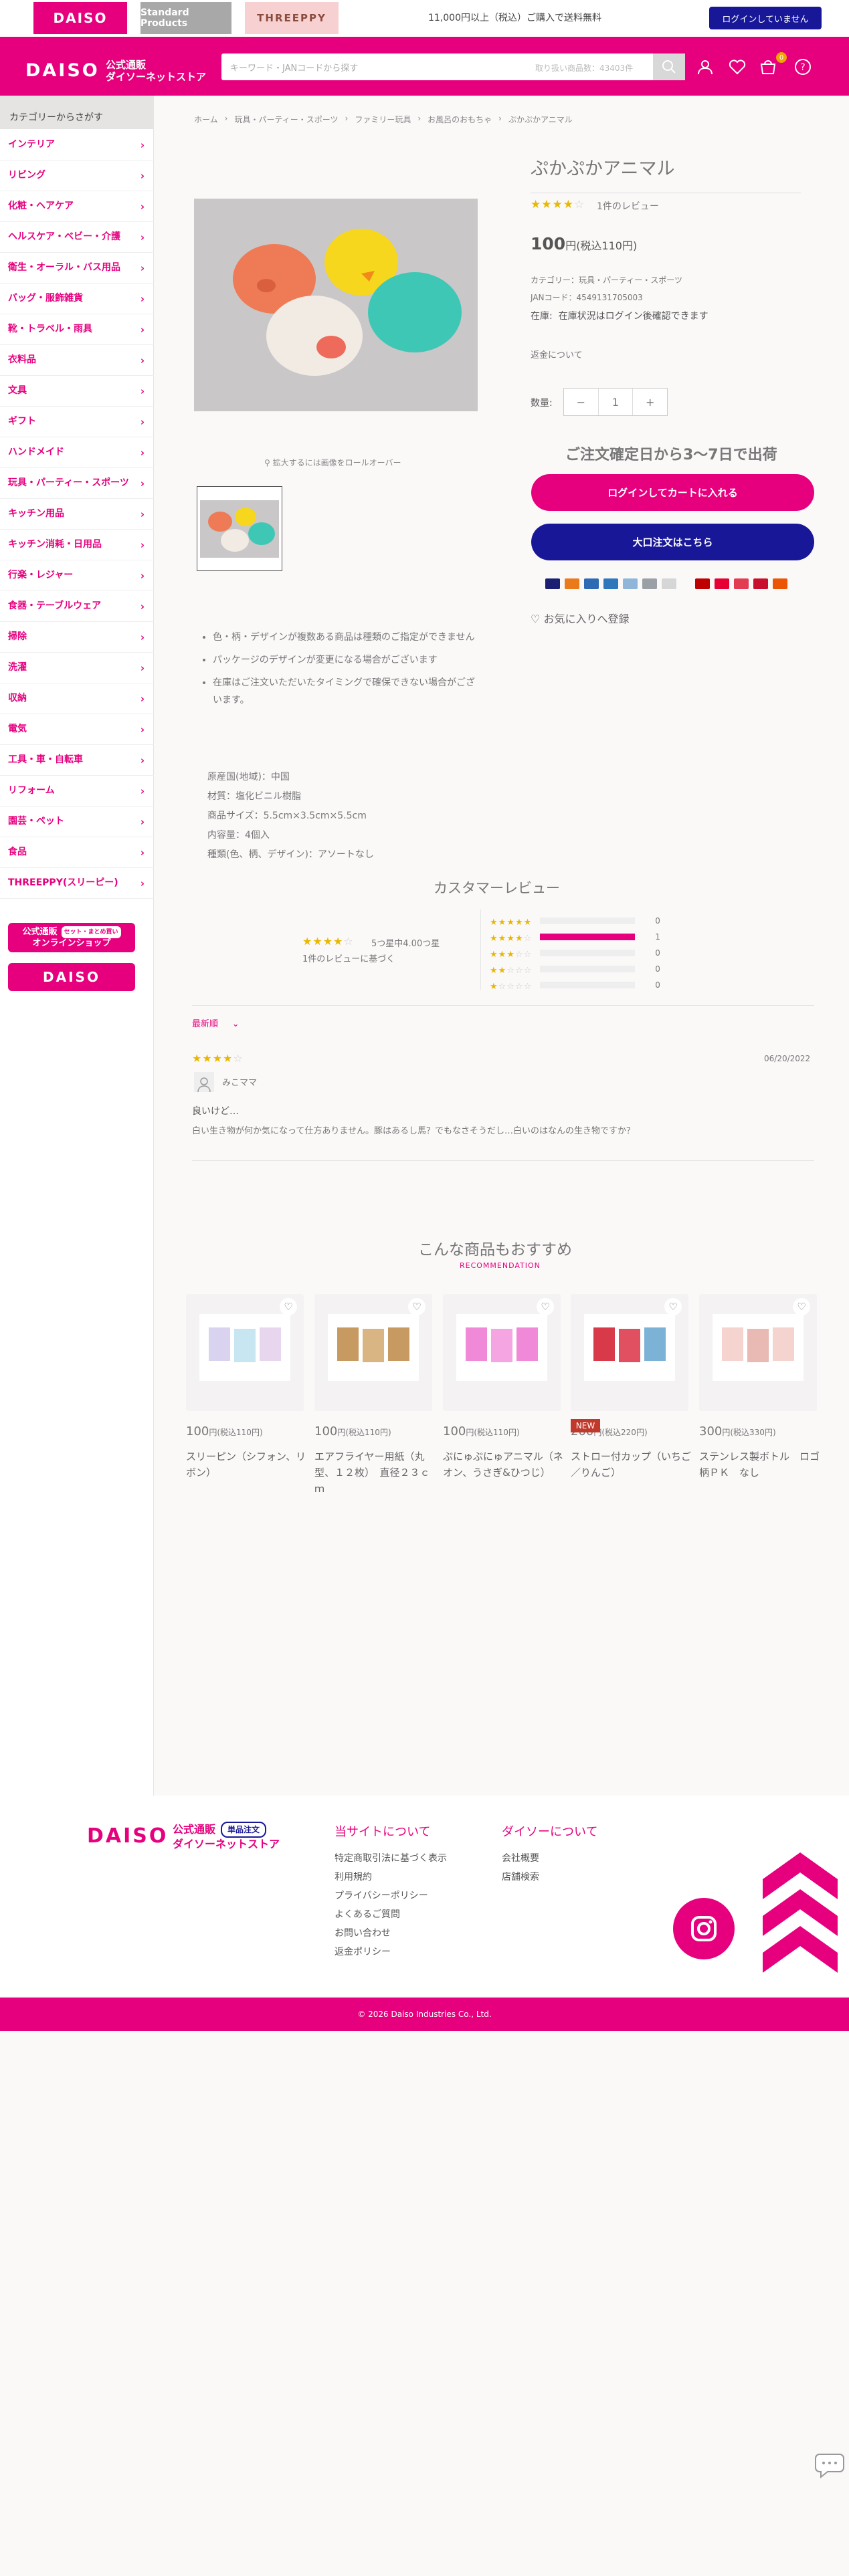 The image size is (849, 2576). I want to click on review-sort-select: 最新順 ⌄, so click(216, 1023).